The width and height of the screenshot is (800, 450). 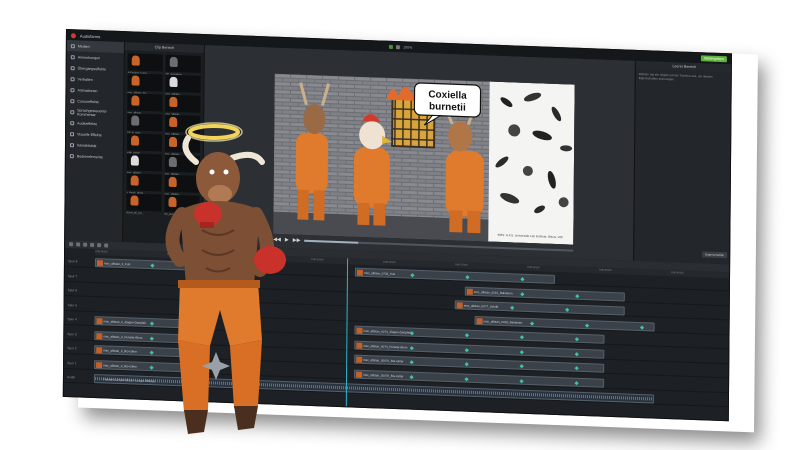 I want to click on cursor-icon, so click(x=72, y=100).